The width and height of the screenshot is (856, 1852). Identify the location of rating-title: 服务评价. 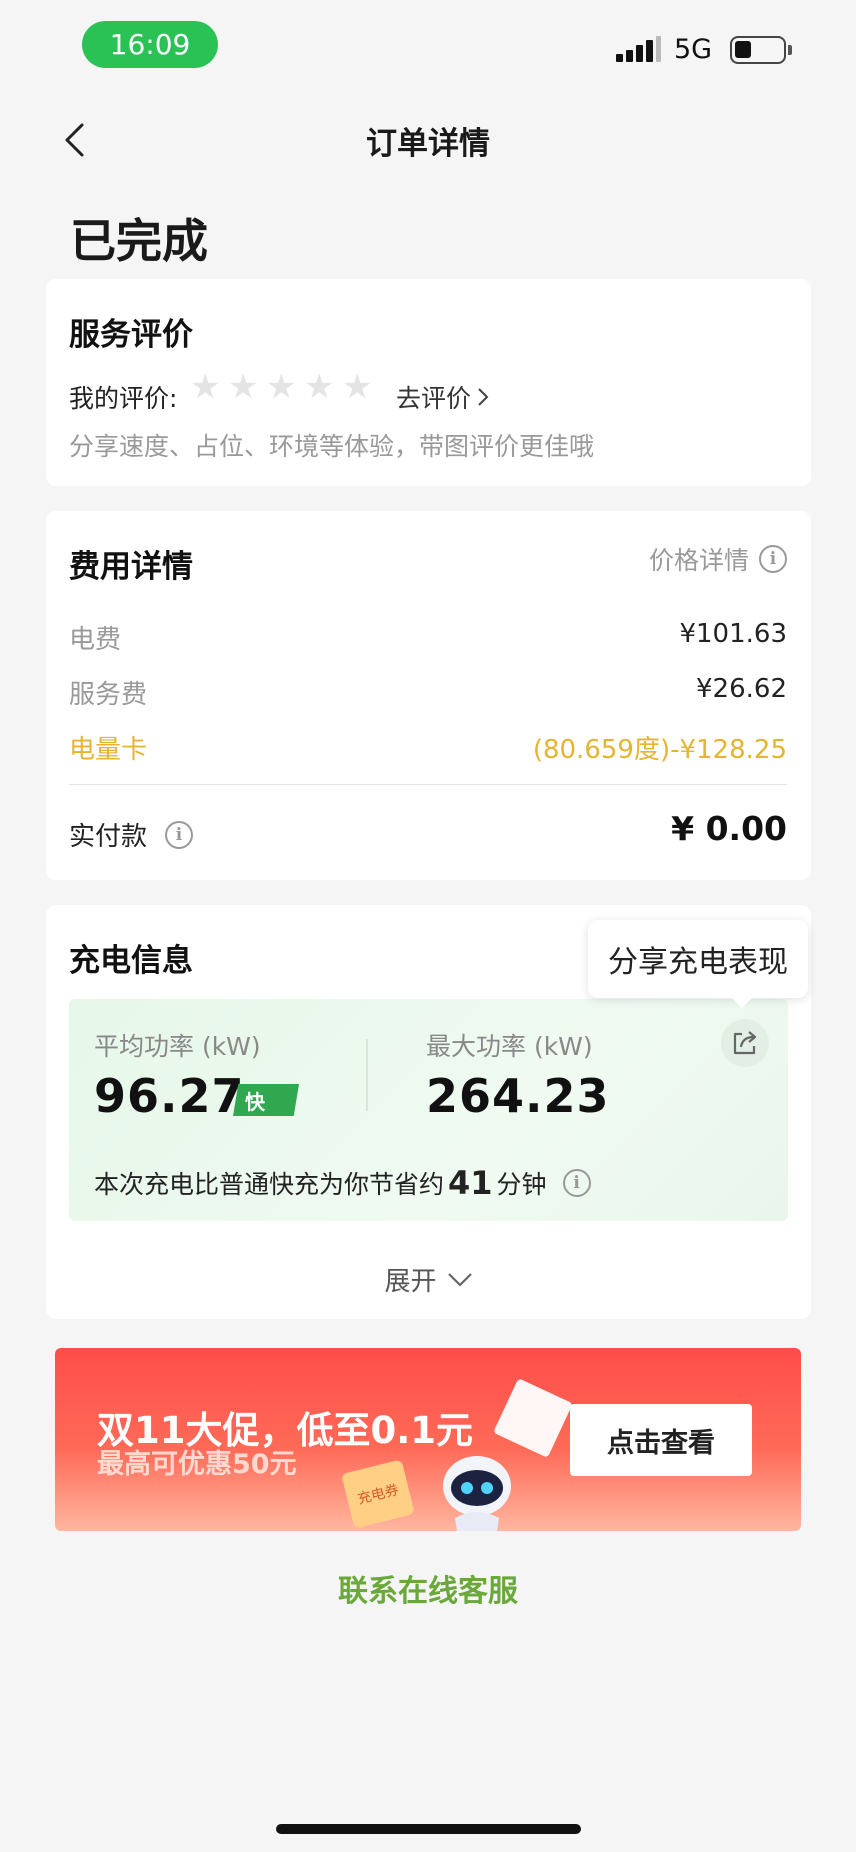
(131, 335).